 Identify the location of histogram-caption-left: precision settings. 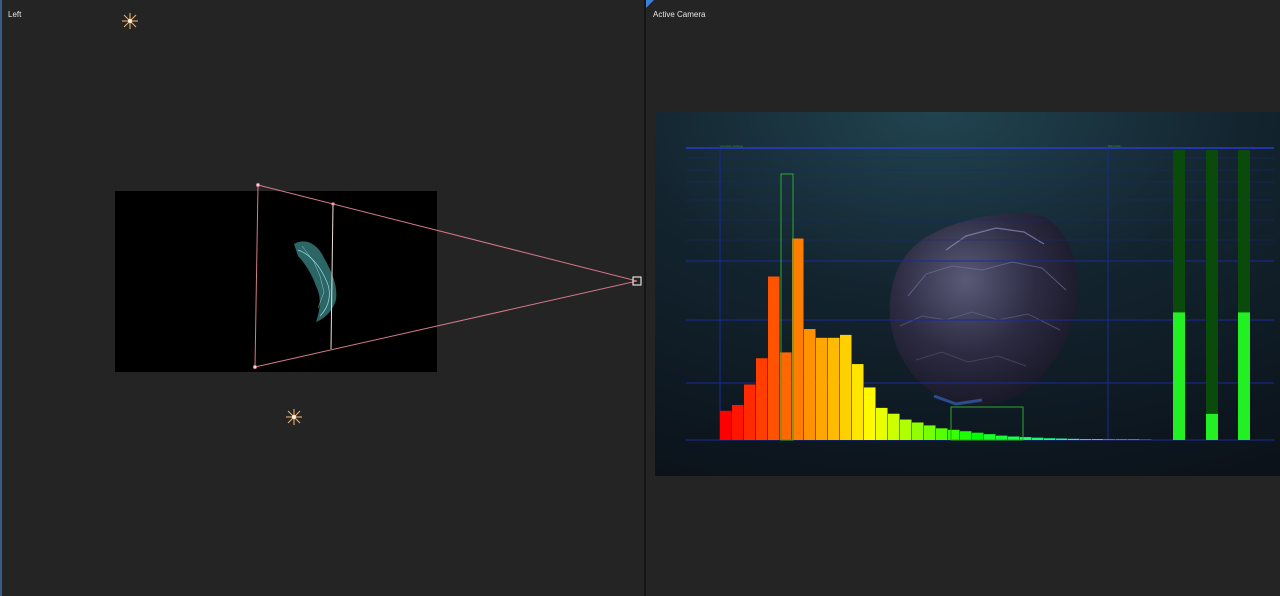
(732, 146).